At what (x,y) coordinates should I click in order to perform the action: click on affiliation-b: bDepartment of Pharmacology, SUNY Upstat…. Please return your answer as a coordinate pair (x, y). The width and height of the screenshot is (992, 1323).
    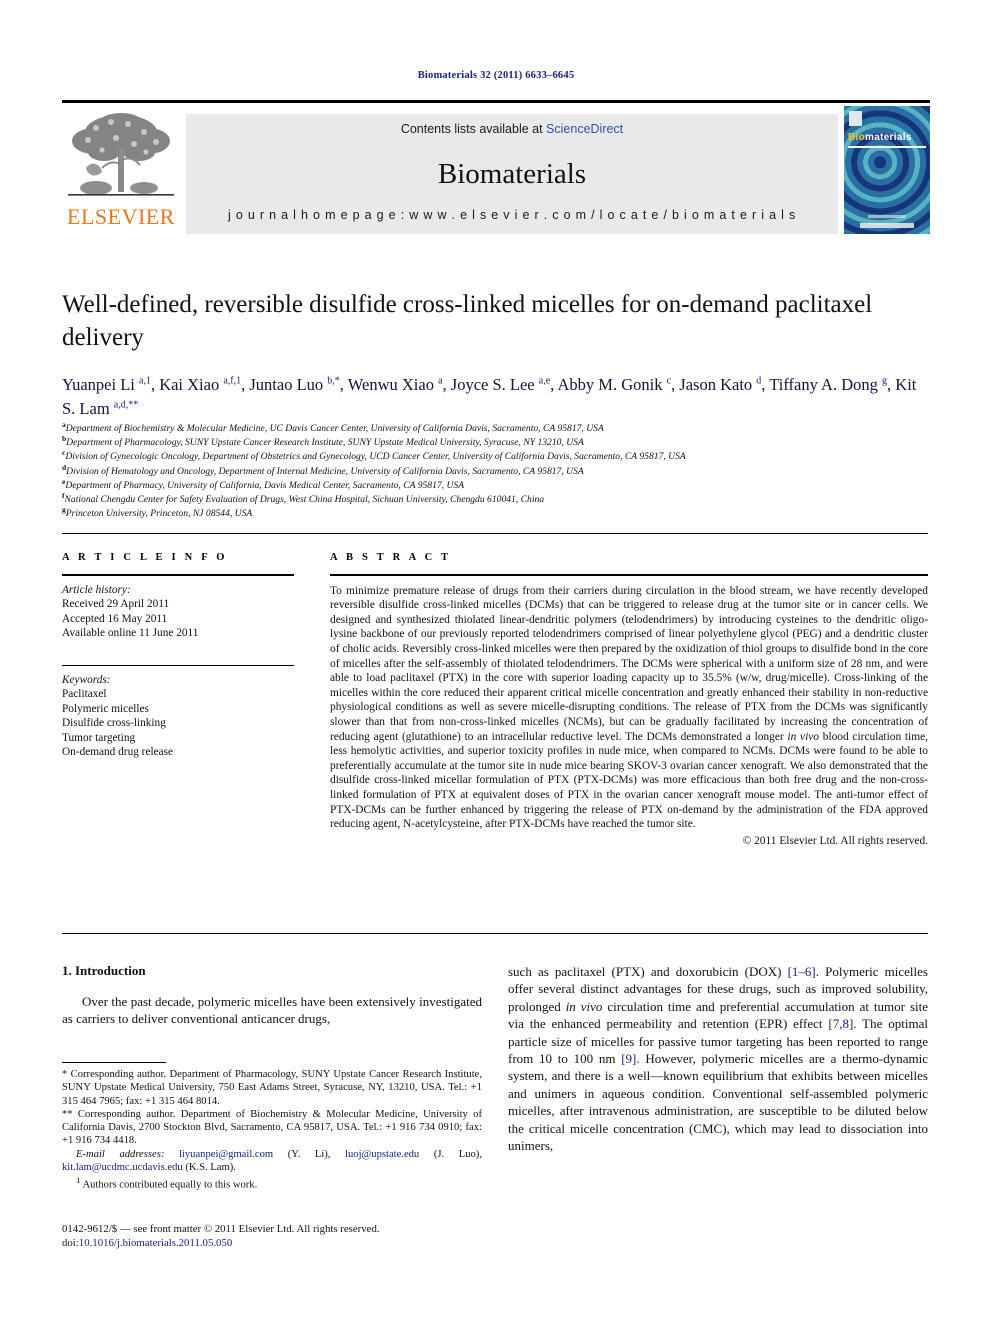
    Looking at the image, I should click on (502, 442).